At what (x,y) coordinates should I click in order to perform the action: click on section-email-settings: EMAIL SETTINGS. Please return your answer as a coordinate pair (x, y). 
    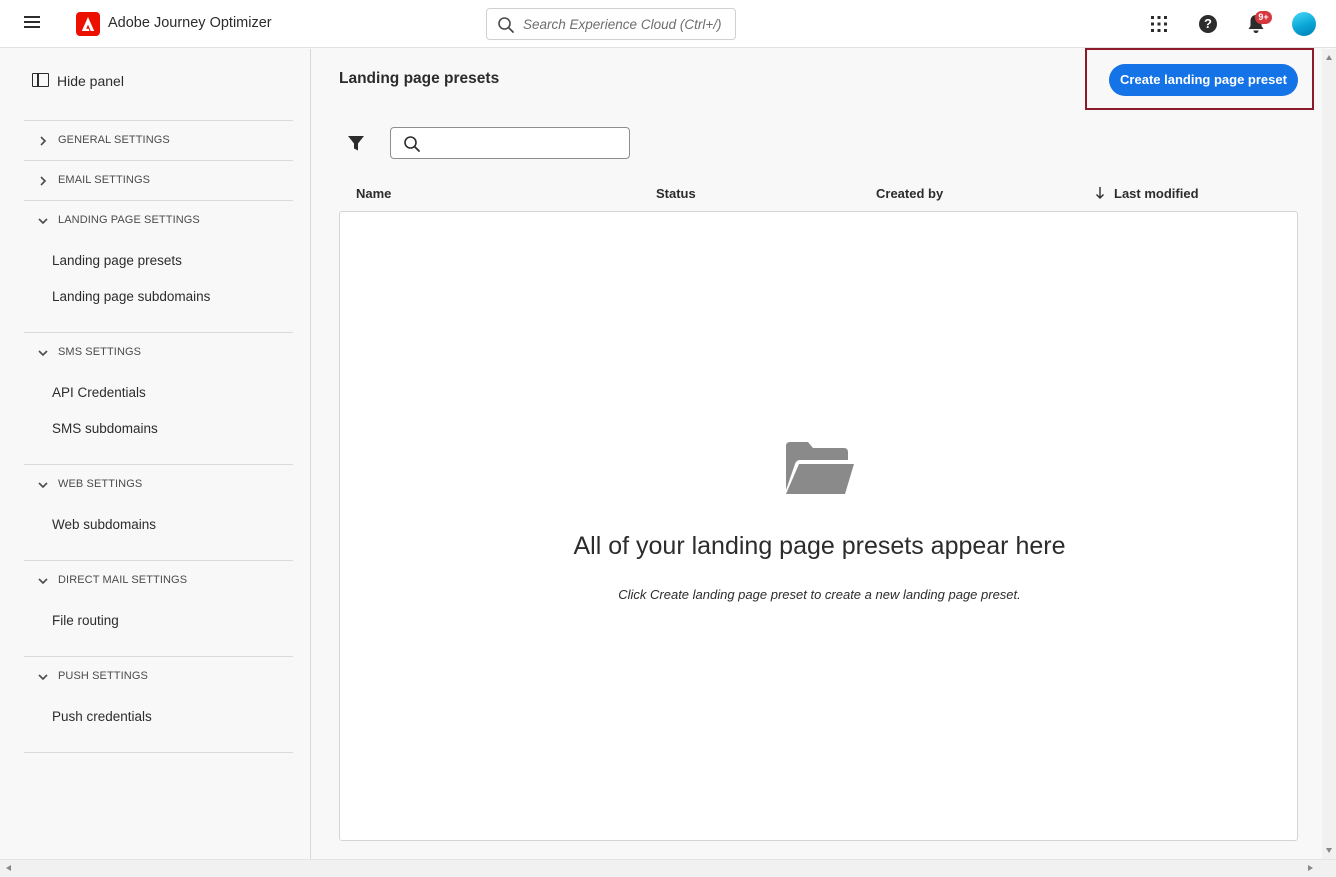
    Looking at the image, I should click on (161, 181).